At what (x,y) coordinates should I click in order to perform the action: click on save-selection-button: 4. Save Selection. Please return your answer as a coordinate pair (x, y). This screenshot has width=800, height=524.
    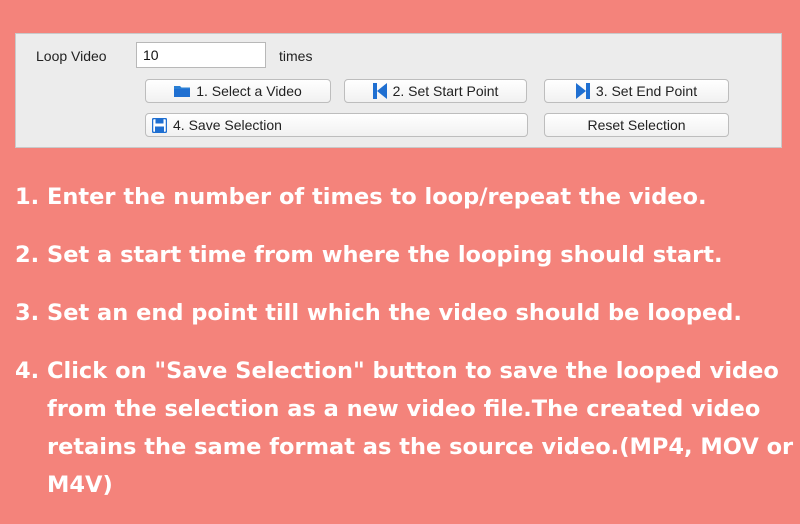
    Looking at the image, I should click on (336, 125).